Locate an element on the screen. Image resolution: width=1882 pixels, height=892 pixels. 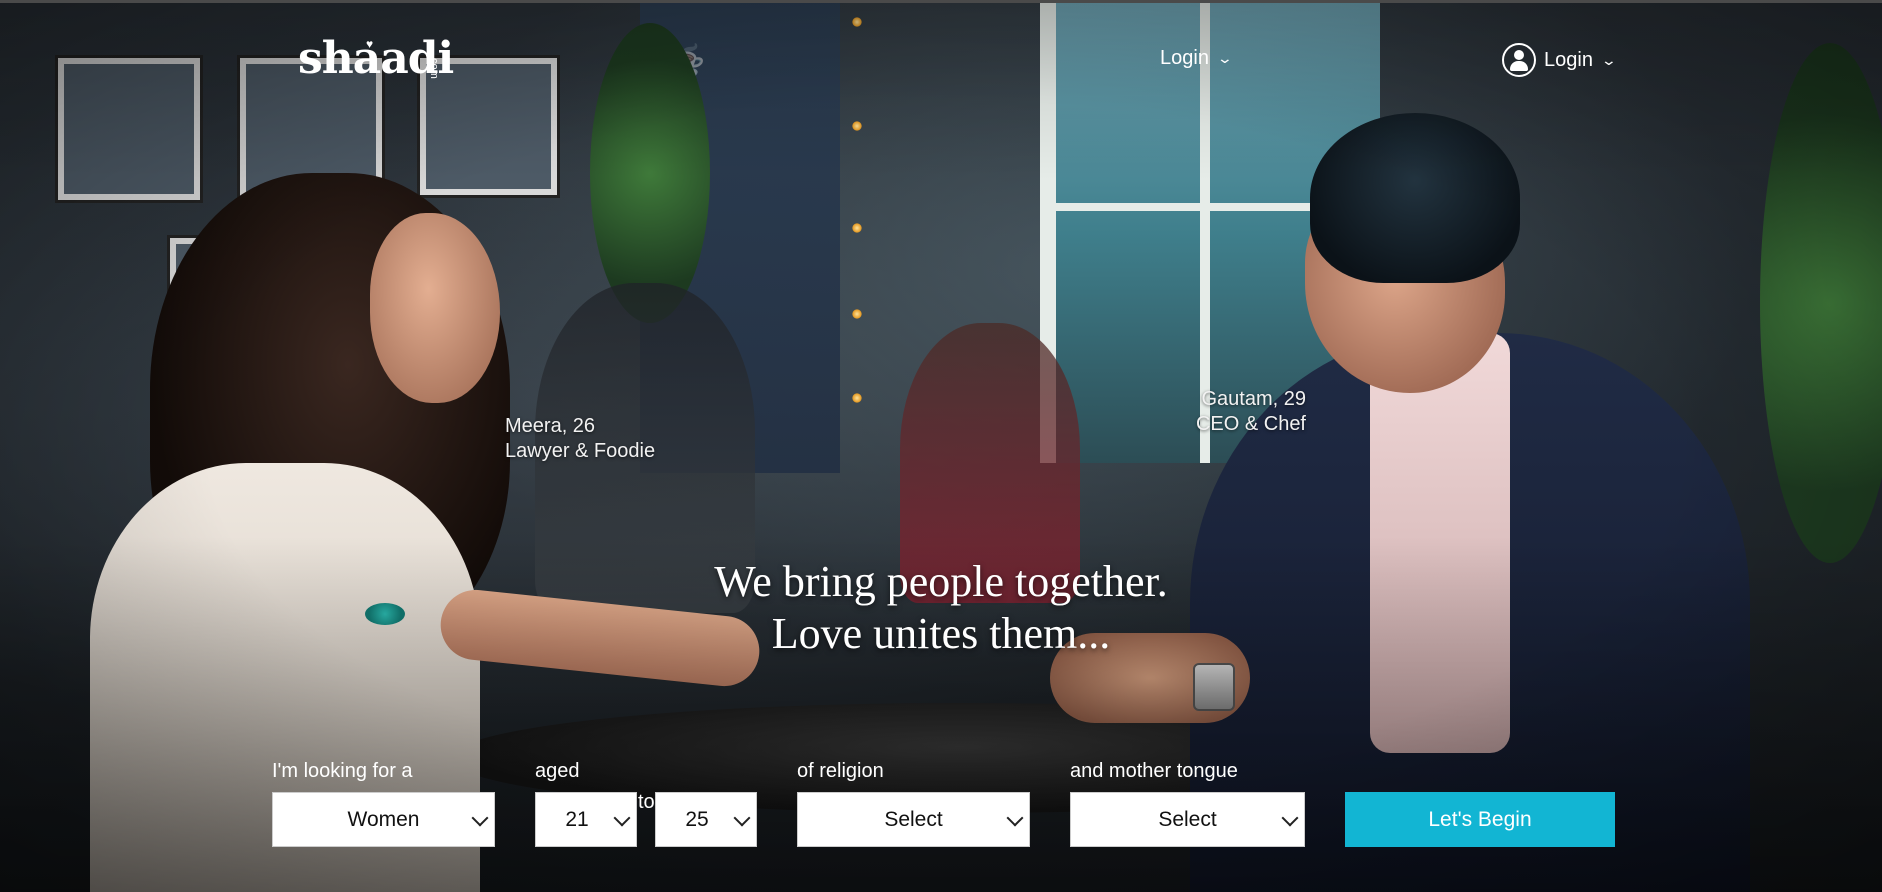
lets-begin-button: Let's Begin is located at coordinates (1480, 819).